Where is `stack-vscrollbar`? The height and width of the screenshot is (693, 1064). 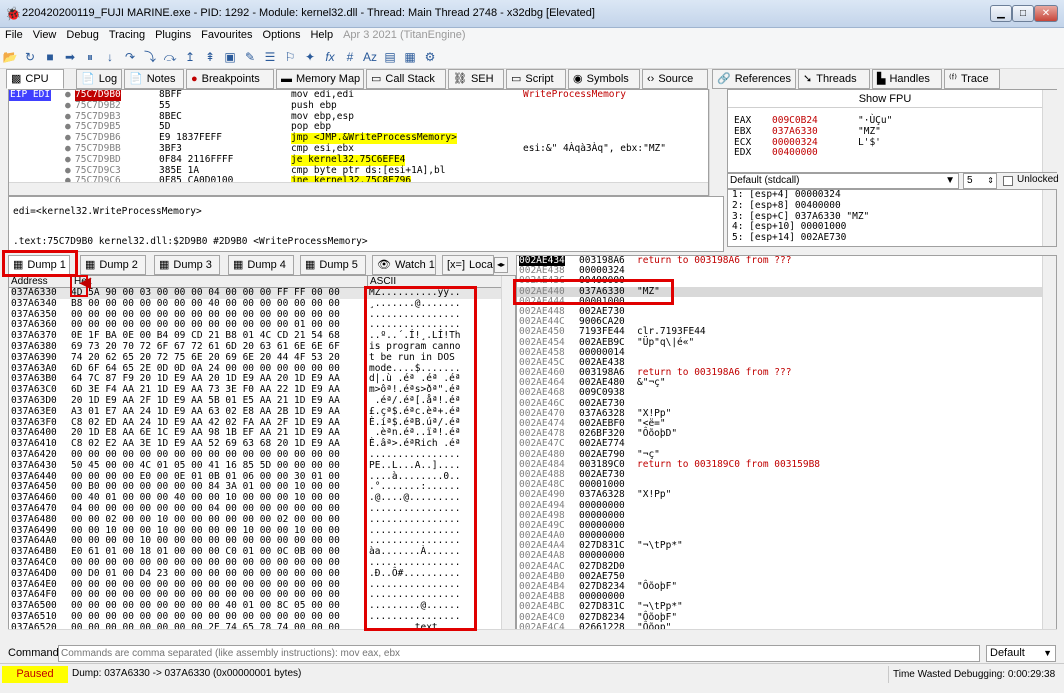
stack-vscrollbar is located at coordinates (1049, 449).